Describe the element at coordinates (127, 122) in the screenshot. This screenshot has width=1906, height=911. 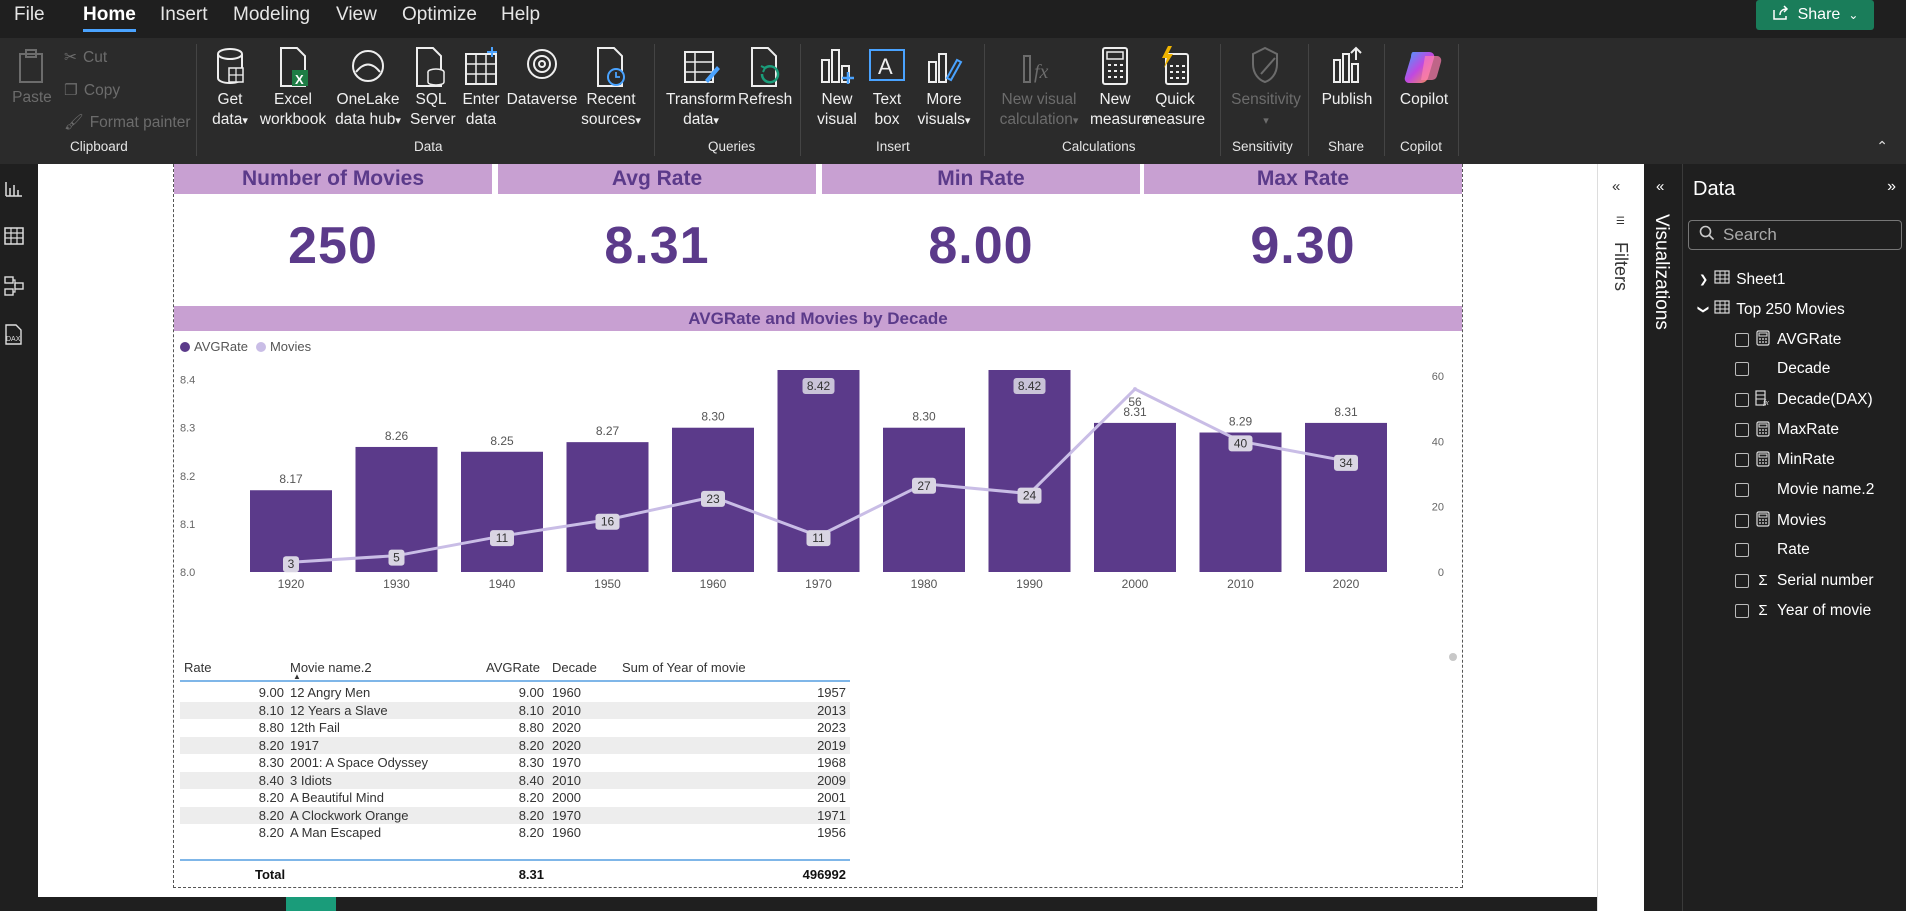
I see `format-painter-button: 🖌 Format painter` at that location.